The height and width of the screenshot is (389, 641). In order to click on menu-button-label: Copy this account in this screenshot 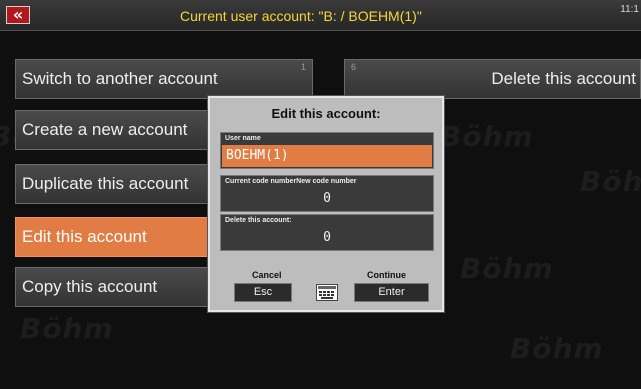, I will do `click(90, 286)`.